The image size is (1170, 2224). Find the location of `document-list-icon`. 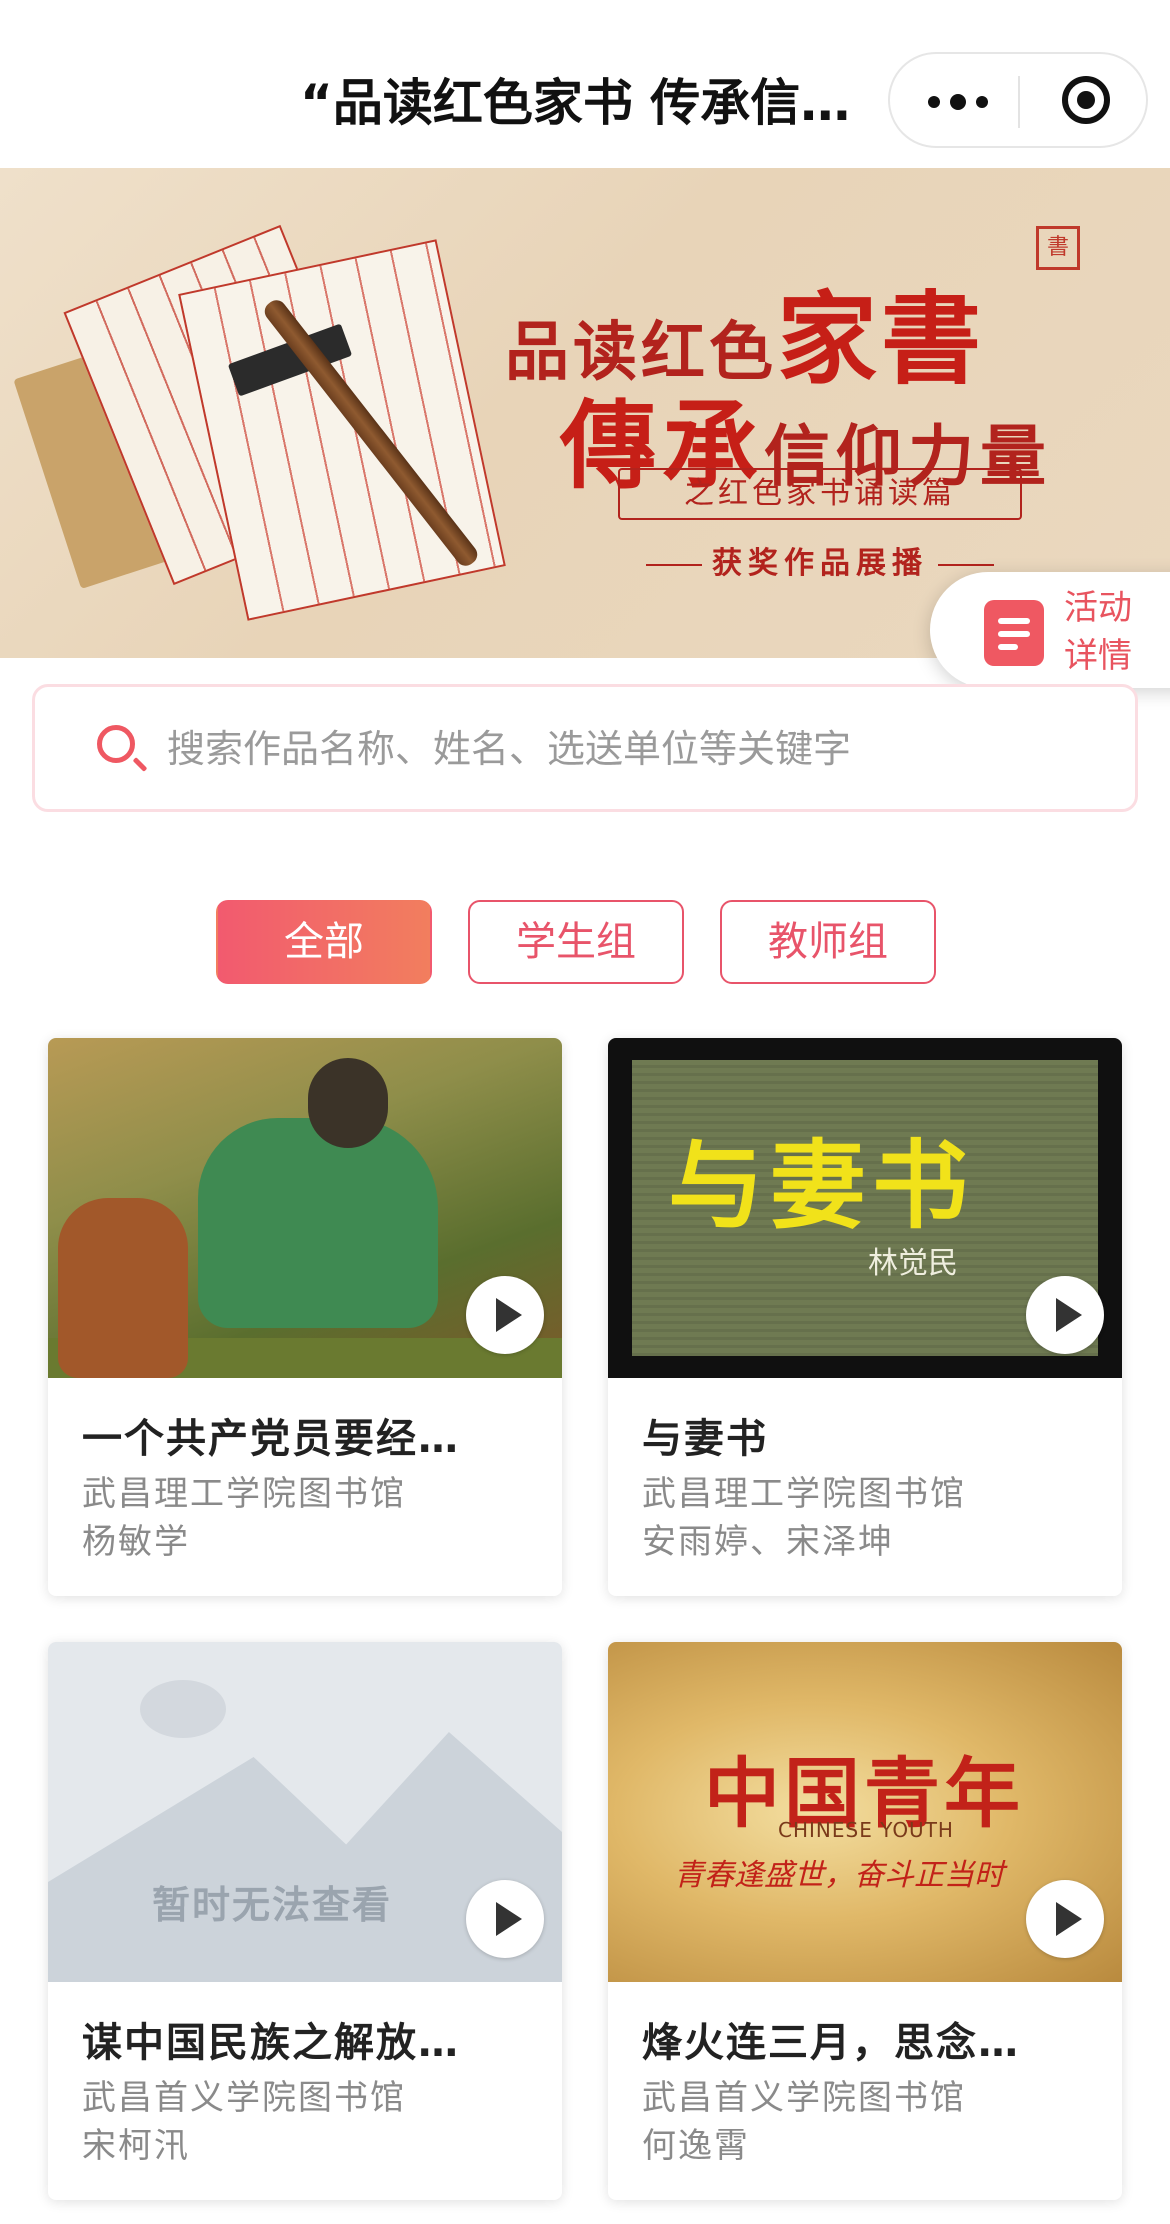

document-list-icon is located at coordinates (1014, 633).